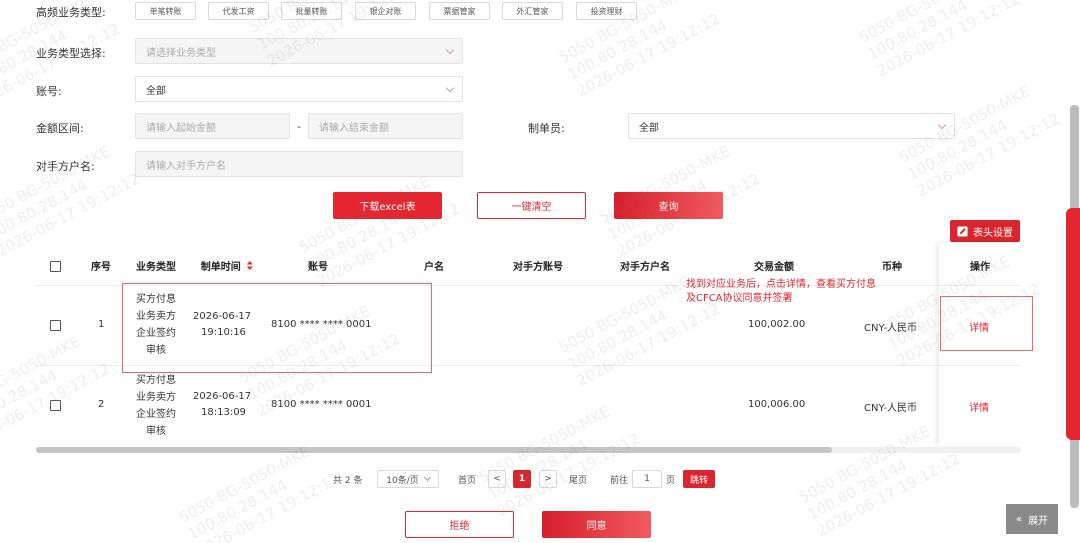 This screenshot has height=543, width=1080. Describe the element at coordinates (186, 166) in the screenshot. I see `counterparty-placeholder: 请输入对手方户名` at that location.